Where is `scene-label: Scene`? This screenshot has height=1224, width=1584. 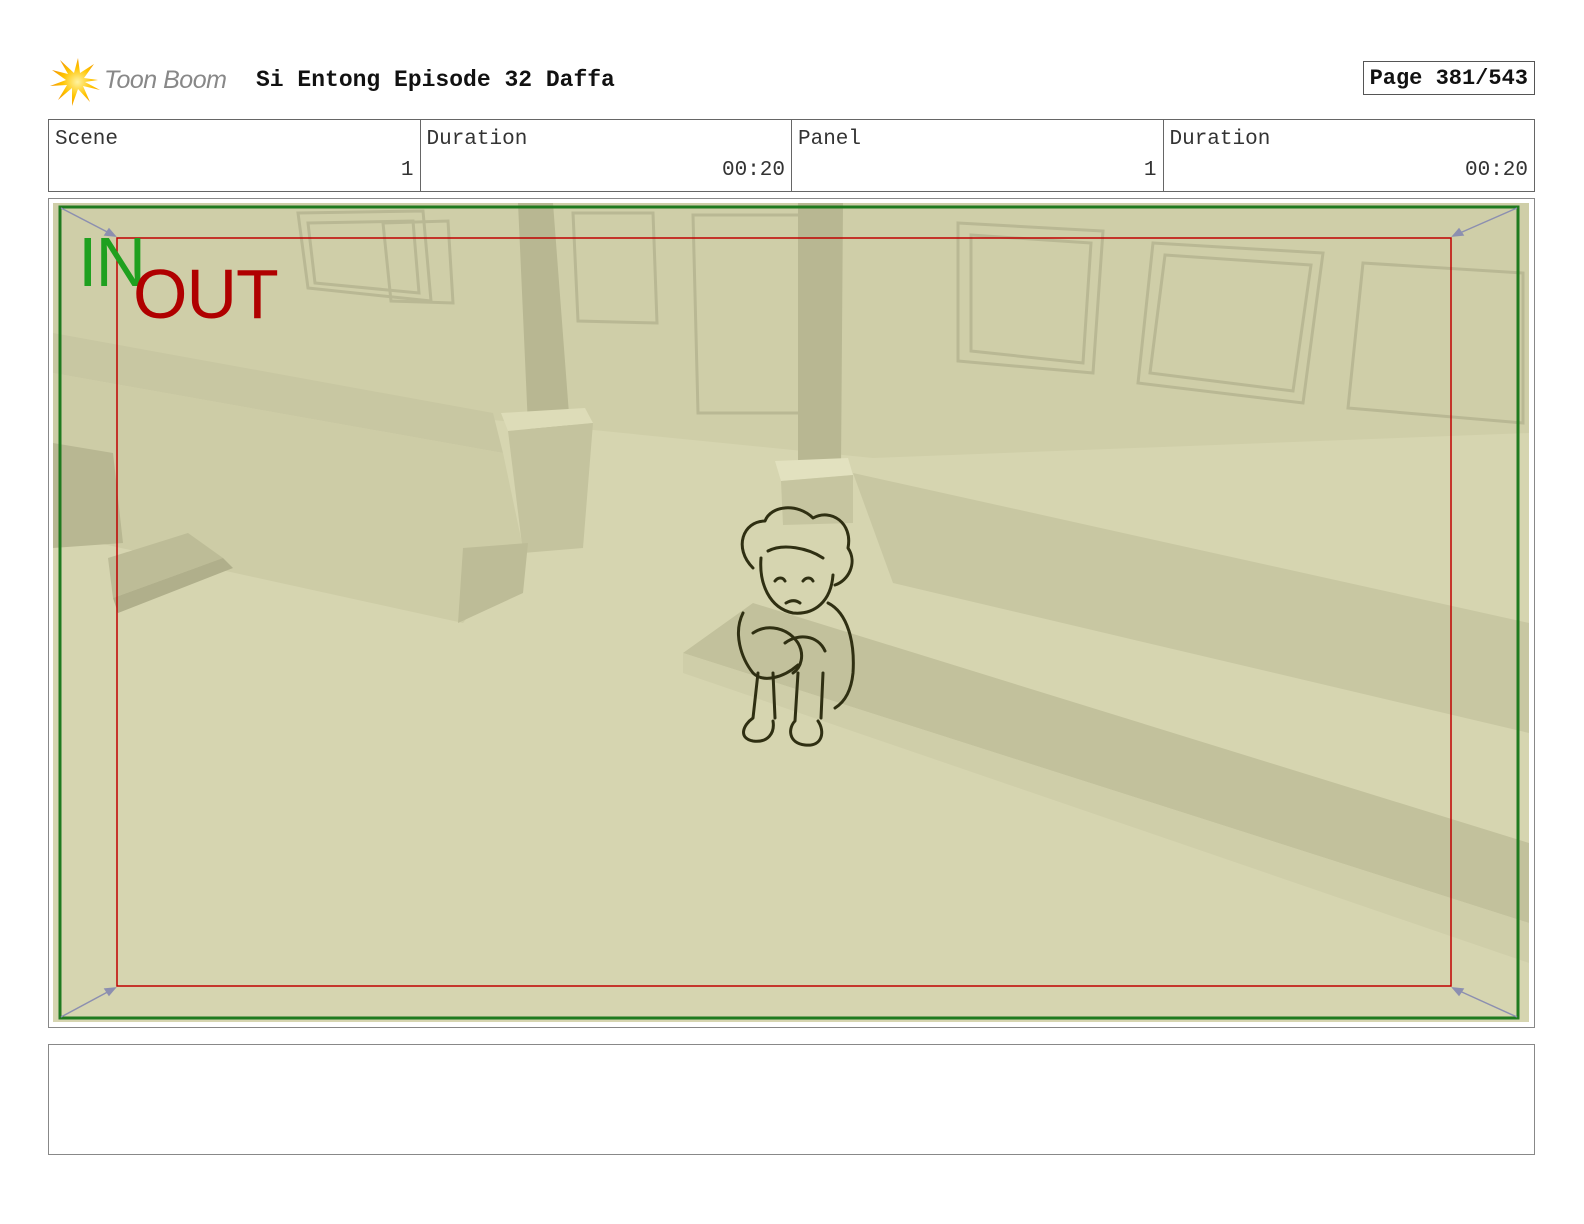
scene-label: Scene is located at coordinates (87, 139).